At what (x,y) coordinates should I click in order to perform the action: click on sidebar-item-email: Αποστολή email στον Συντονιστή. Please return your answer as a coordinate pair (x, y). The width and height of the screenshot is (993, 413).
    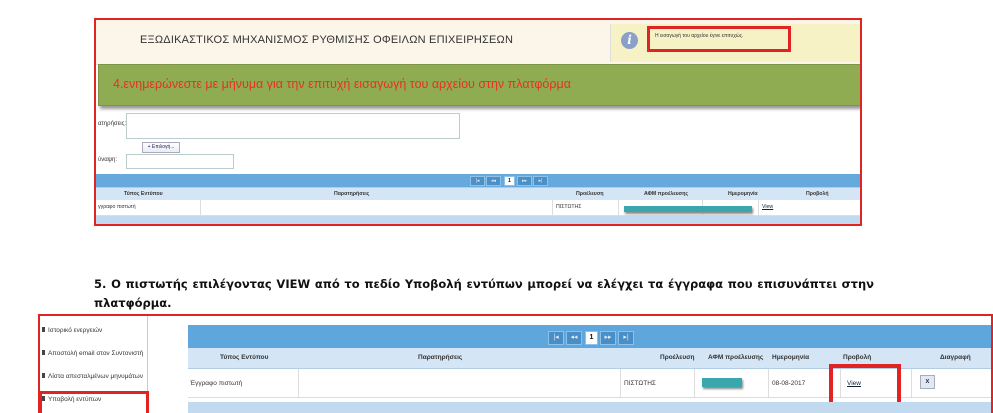
    Looking at the image, I should click on (92, 353).